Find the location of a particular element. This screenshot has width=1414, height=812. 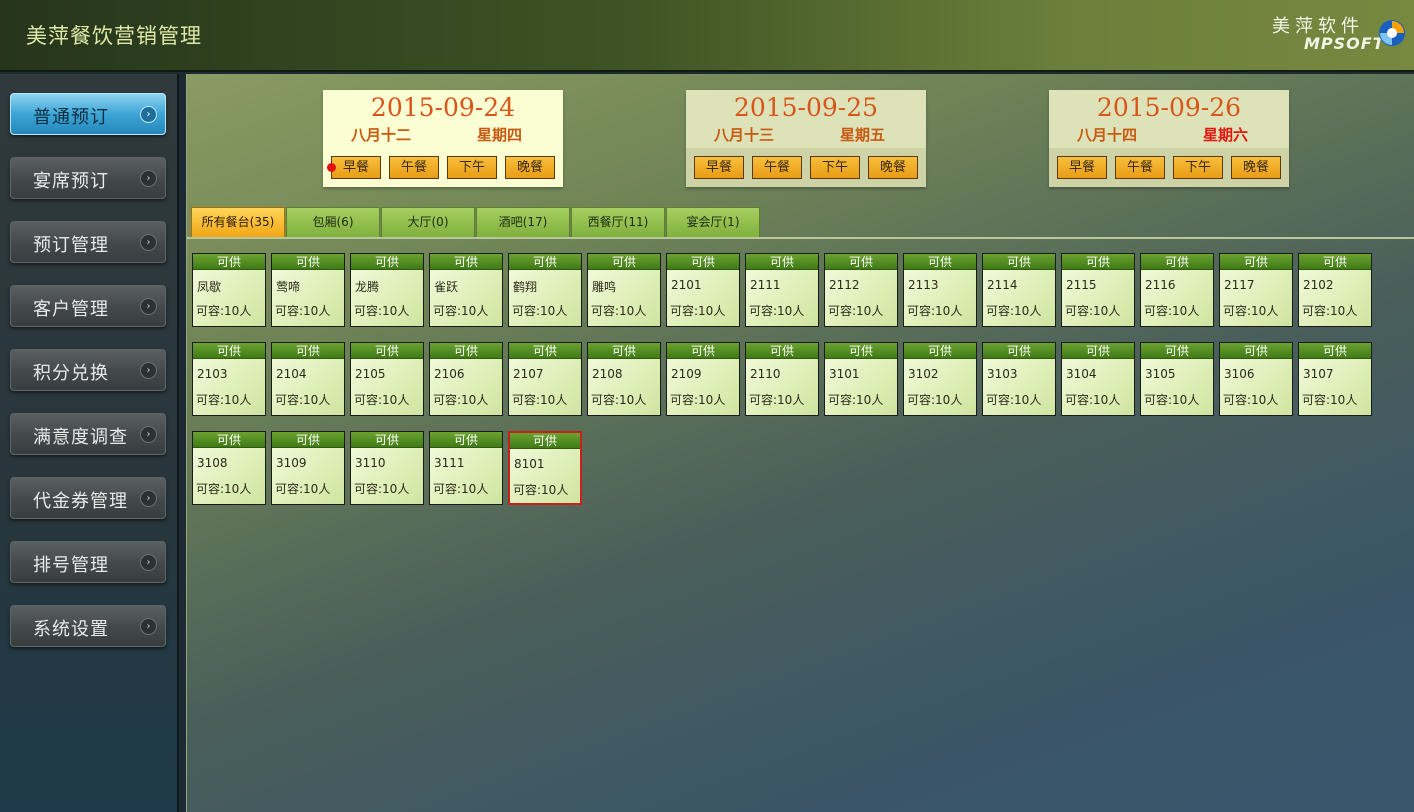

table-cell: 可供 2114 可容:10人 is located at coordinates (1019, 290).